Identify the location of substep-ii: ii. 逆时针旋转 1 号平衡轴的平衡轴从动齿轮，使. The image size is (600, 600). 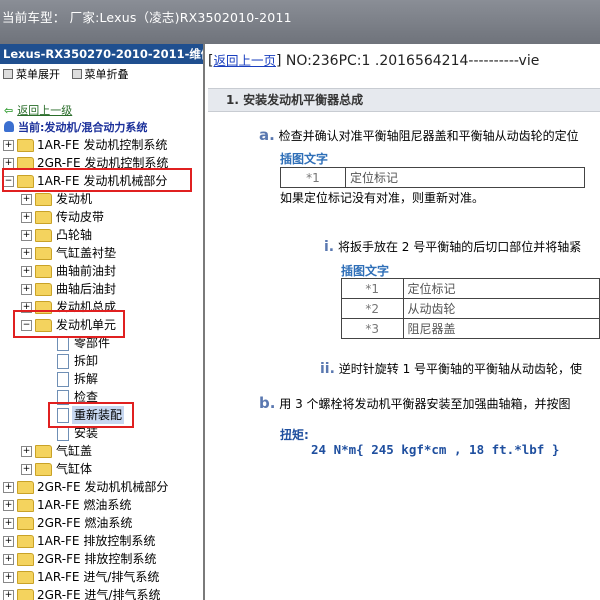
(451, 369).